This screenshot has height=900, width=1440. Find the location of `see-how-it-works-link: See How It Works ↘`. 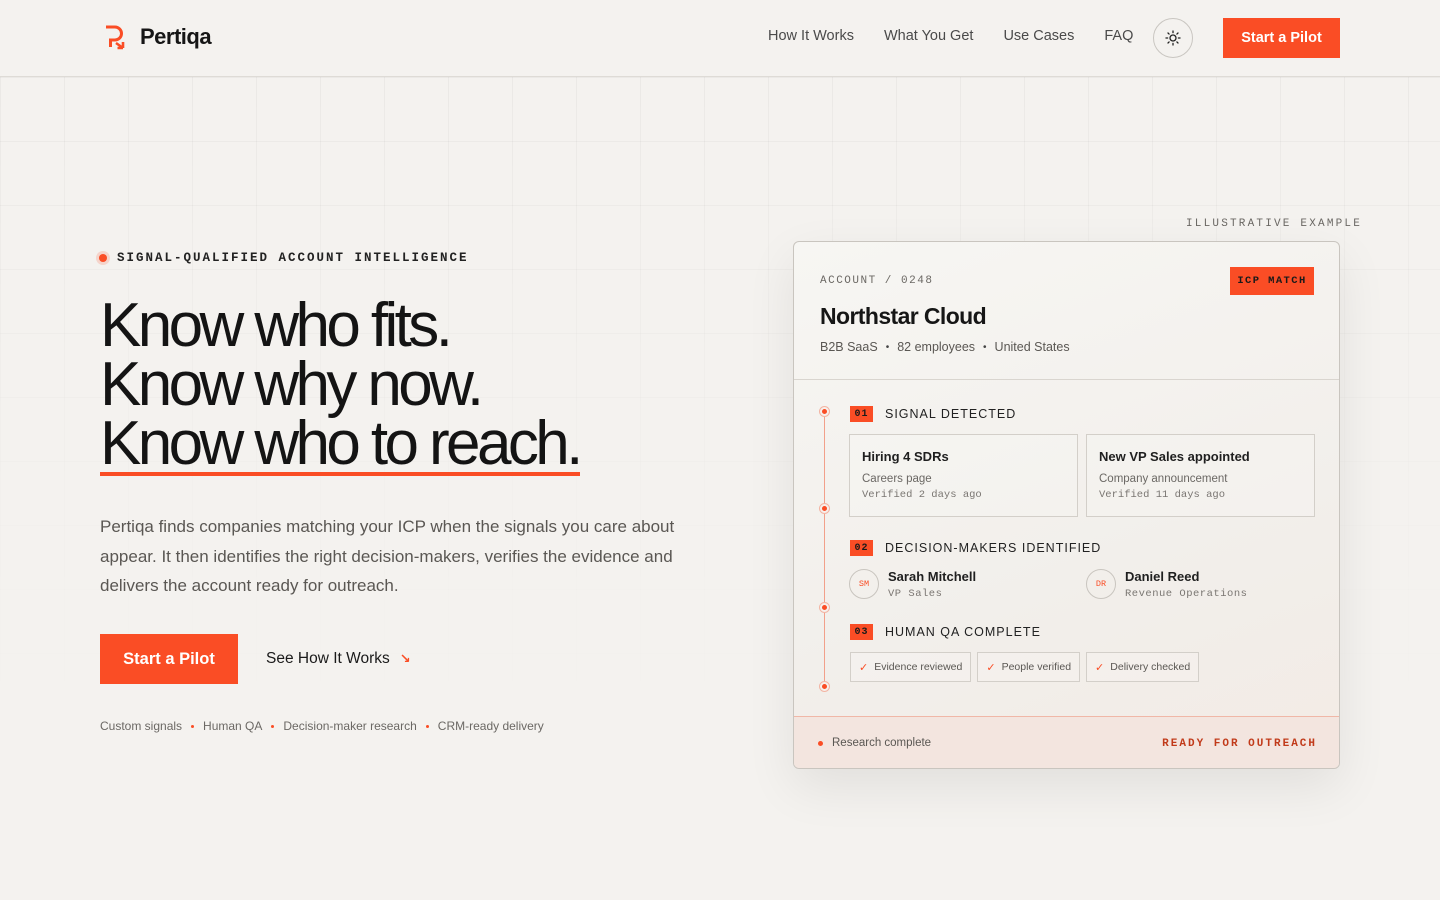

see-how-it-works-link: See How It Works ↘ is located at coordinates (338, 659).